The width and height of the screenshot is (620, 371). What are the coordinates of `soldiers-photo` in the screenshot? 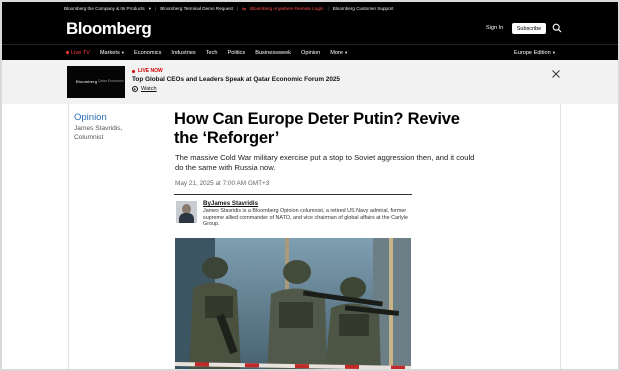 It's located at (293, 303).